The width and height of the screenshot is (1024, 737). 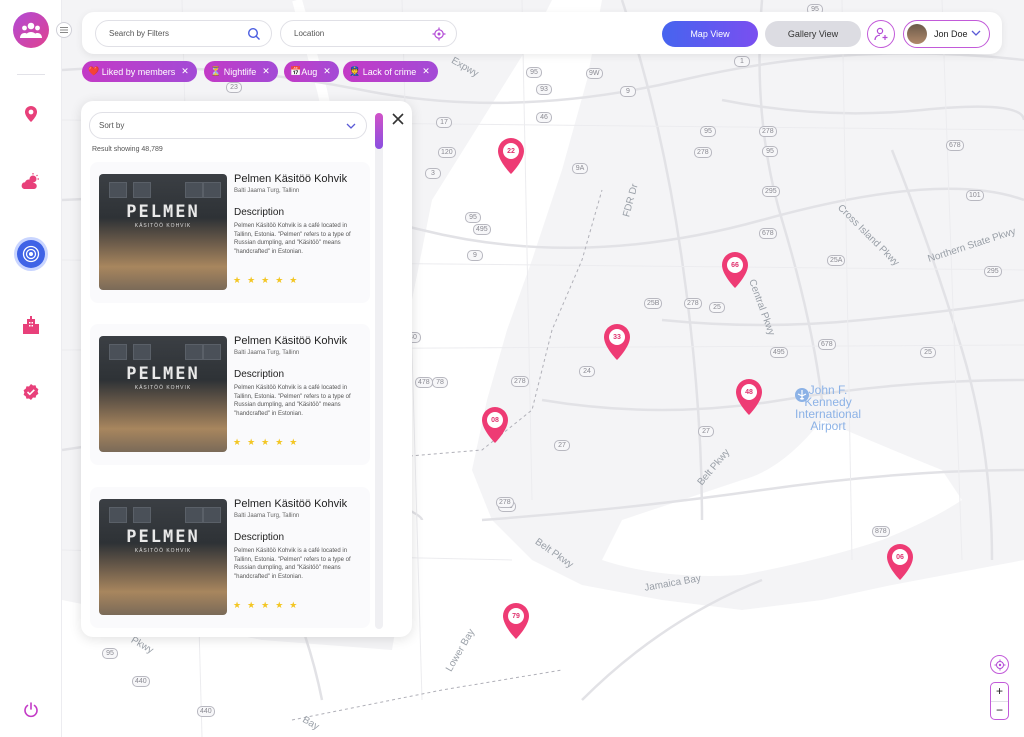 What do you see at coordinates (31, 325) in the screenshot?
I see `buildings-icon` at bounding box center [31, 325].